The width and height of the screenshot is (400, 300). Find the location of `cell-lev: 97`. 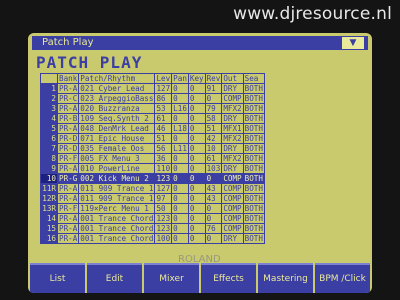

cell-lev: 97 is located at coordinates (163, 198).